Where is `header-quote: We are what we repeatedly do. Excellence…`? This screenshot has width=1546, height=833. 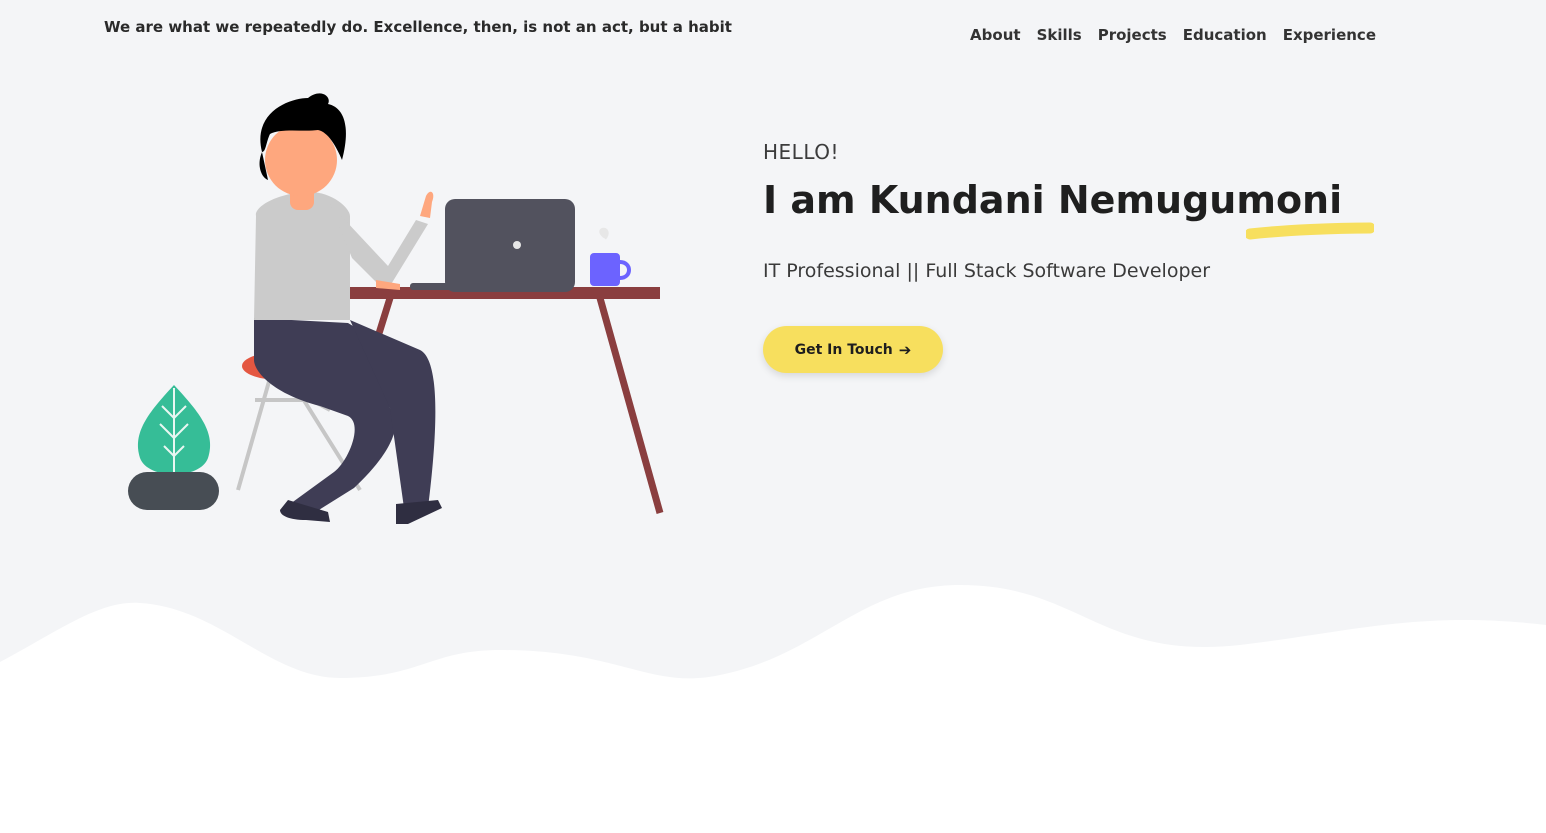
header-quote: We are what we repeatedly do. Excellence… is located at coordinates (418, 27).